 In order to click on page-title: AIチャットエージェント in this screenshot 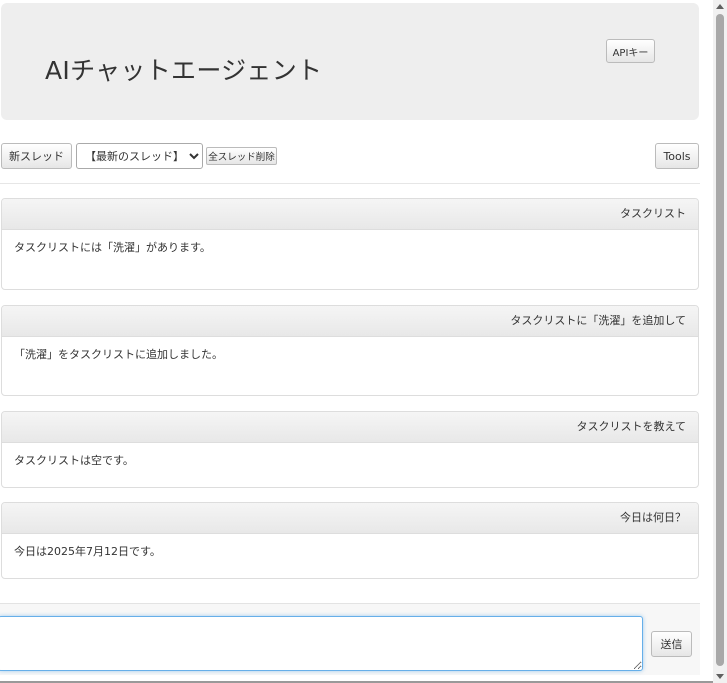, I will do `click(184, 70)`.